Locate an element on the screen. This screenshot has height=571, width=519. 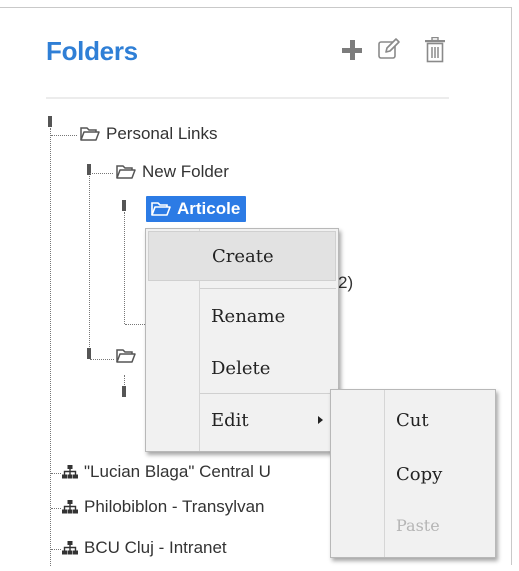
tree-node-lucian-blaga: "Lucian Blaga" Central U is located at coordinates (166, 472).